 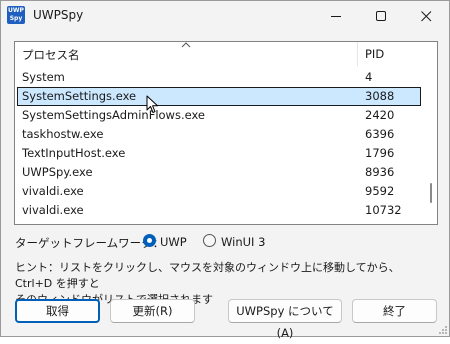 What do you see at coordinates (57, 172) in the screenshot?
I see `process-name: UWPSpy.exe` at bounding box center [57, 172].